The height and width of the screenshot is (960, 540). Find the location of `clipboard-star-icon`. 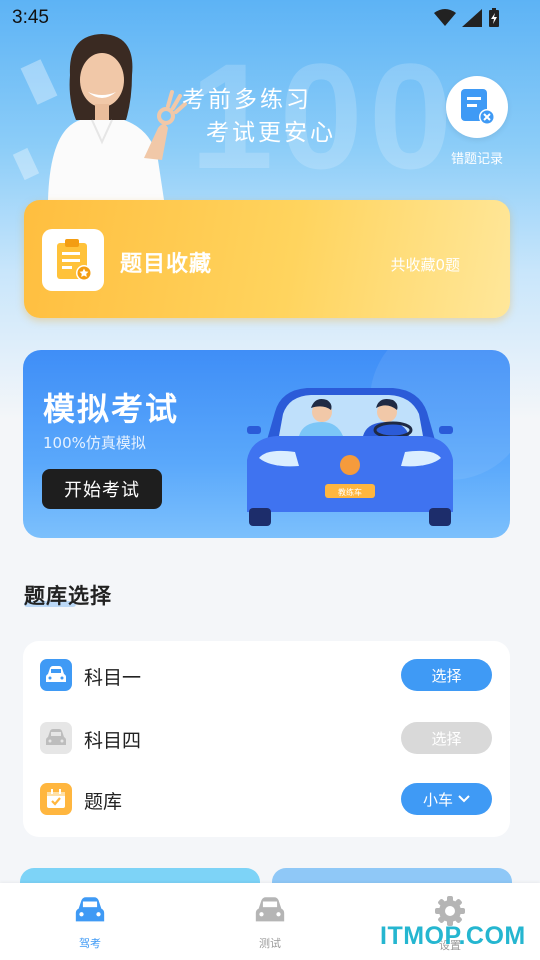

clipboard-star-icon is located at coordinates (74, 260).